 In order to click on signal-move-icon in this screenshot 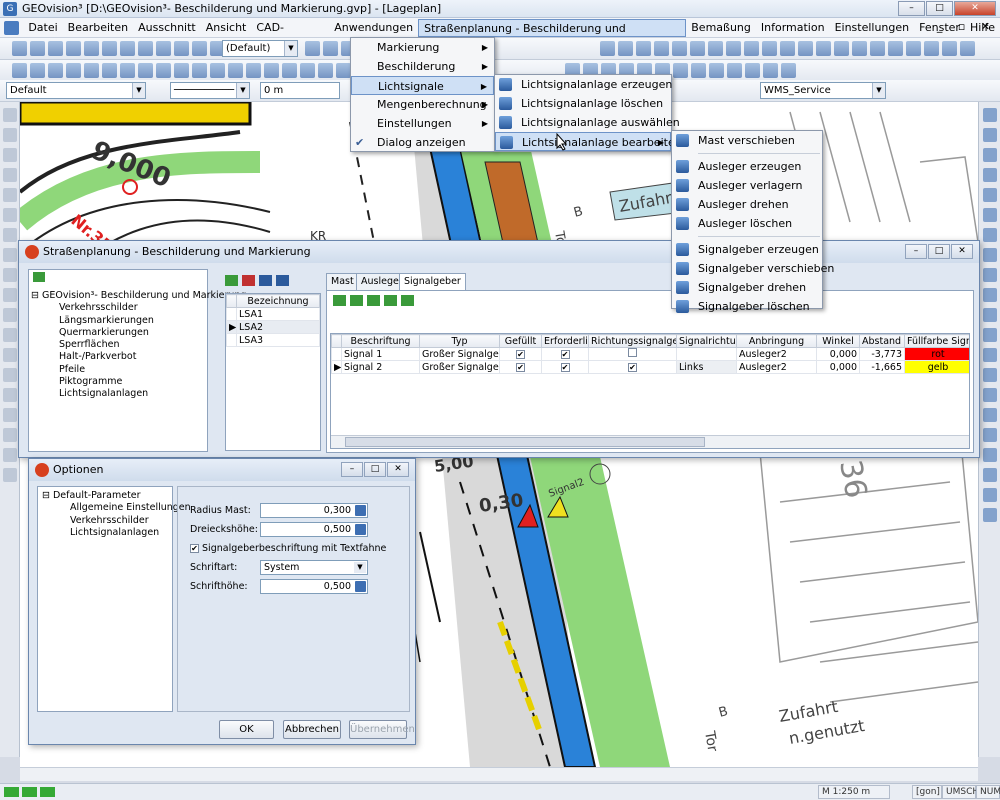, I will do `click(373, 300)`.